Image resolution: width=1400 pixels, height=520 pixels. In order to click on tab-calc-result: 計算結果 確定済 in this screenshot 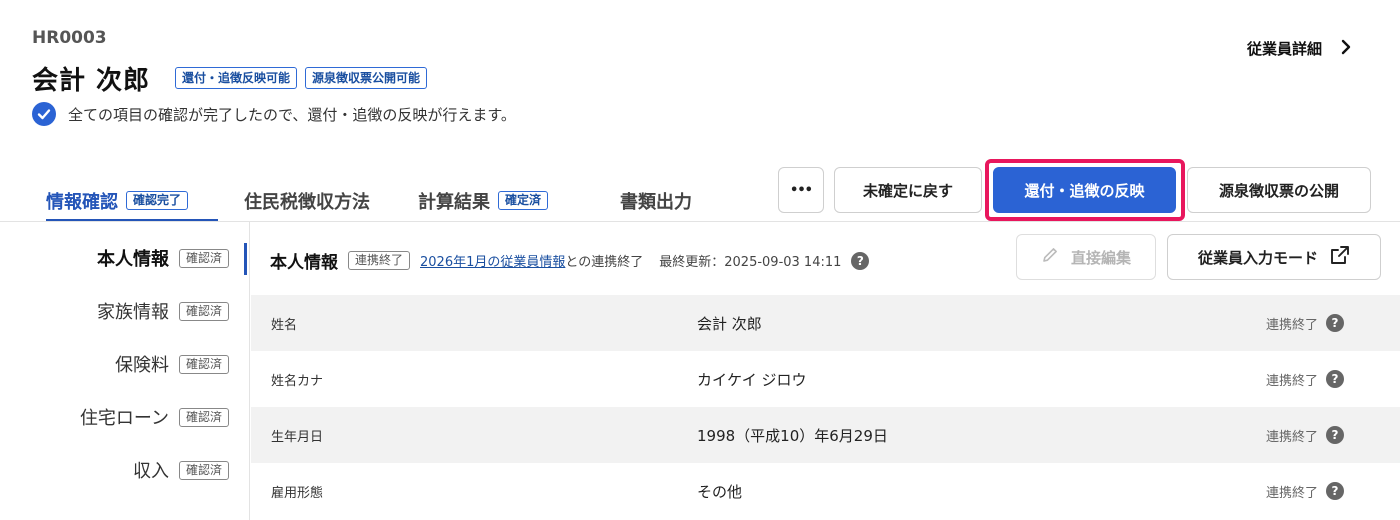, I will do `click(483, 199)`.